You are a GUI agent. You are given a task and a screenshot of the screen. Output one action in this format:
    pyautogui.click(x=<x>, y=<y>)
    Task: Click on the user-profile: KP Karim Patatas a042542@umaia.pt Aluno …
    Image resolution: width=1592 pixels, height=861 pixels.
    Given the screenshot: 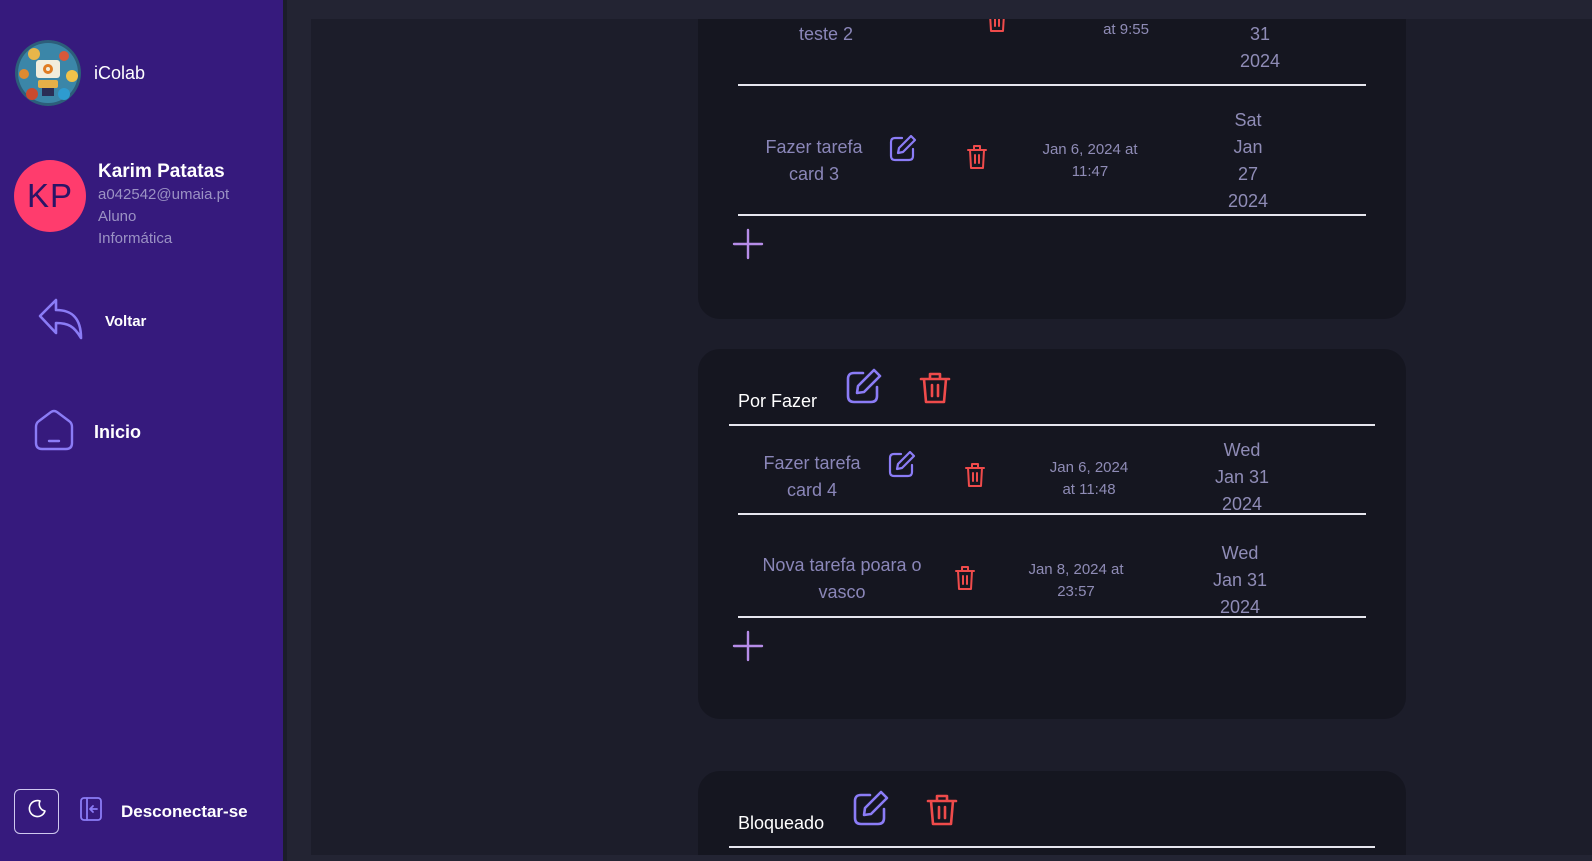 What is the action you would take?
    pyautogui.click(x=121, y=205)
    